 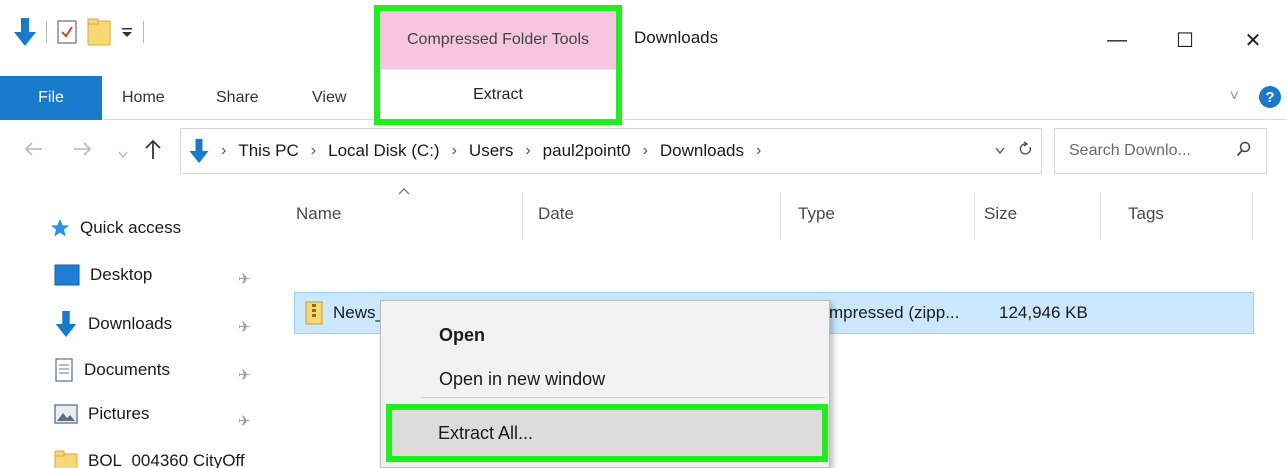 I want to click on new-folder-icon, so click(x=99, y=32).